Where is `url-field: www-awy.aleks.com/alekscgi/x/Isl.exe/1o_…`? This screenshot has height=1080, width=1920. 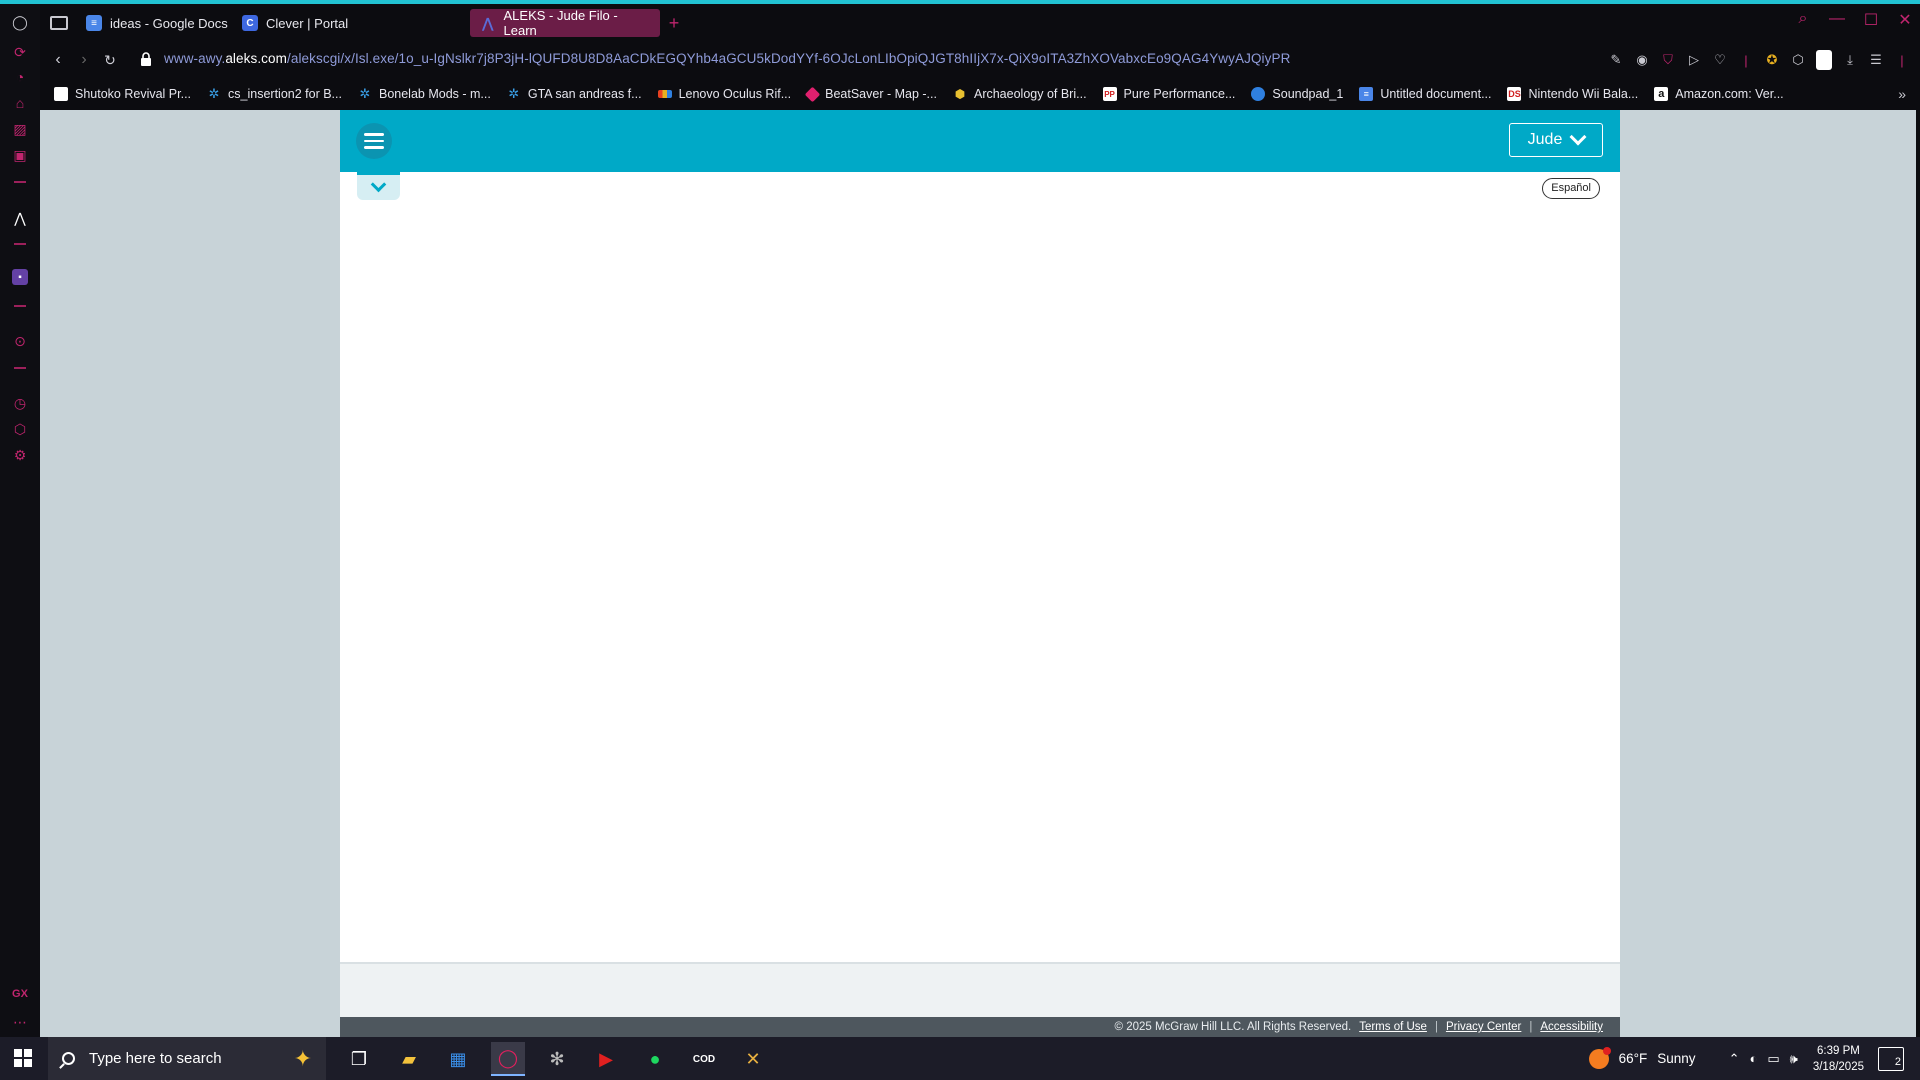
url-field: www-awy.aleks.com/alekscgi/x/Isl.exe/1o_… is located at coordinates (727, 58).